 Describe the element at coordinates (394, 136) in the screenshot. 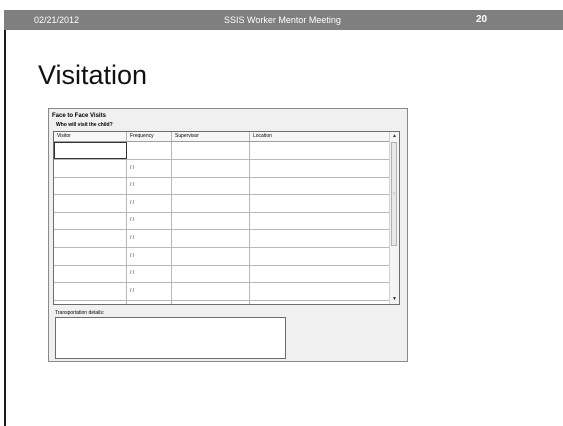

I see `chevron-up-icon: ▲` at that location.